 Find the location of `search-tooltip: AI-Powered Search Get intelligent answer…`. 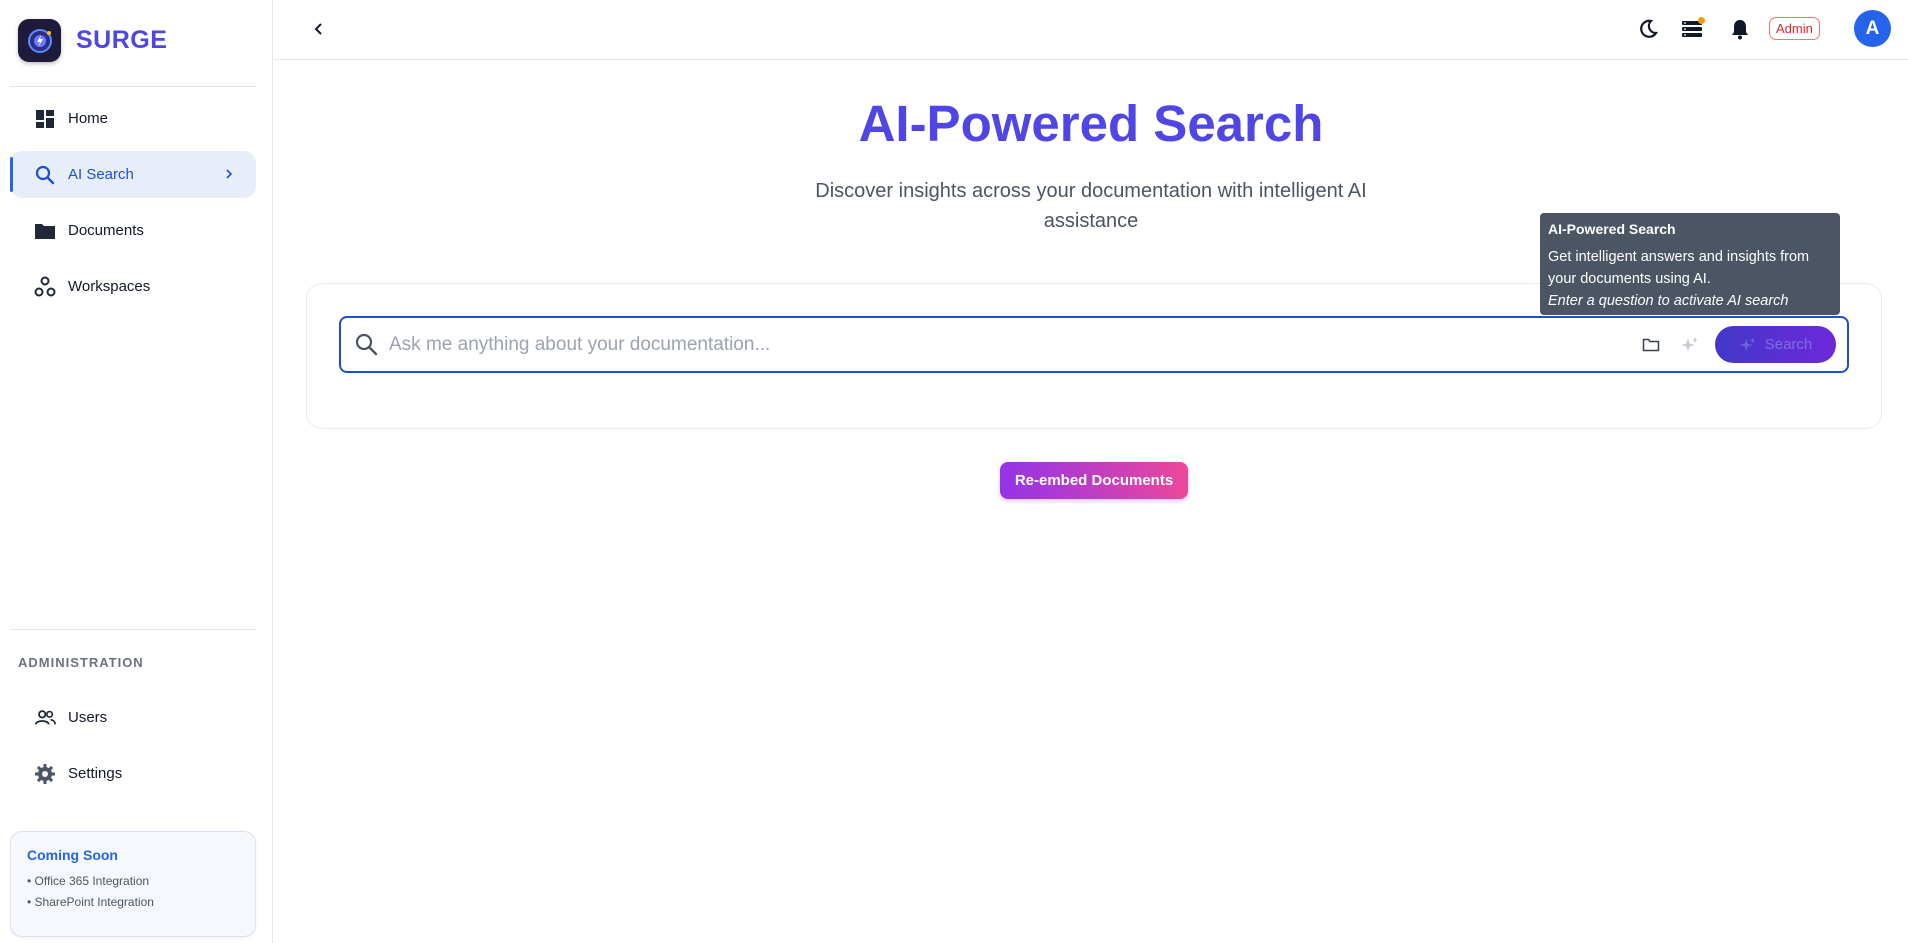

search-tooltip: AI-Powered Search Get intelligent answer… is located at coordinates (1690, 264).